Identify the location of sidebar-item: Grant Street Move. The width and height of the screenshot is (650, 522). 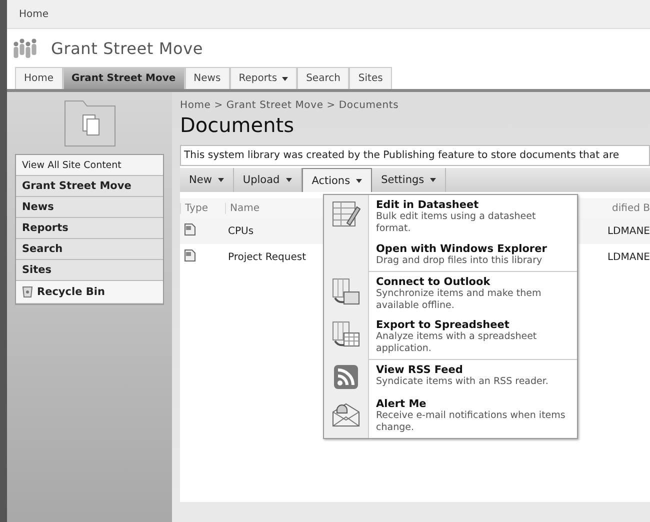
(89, 186).